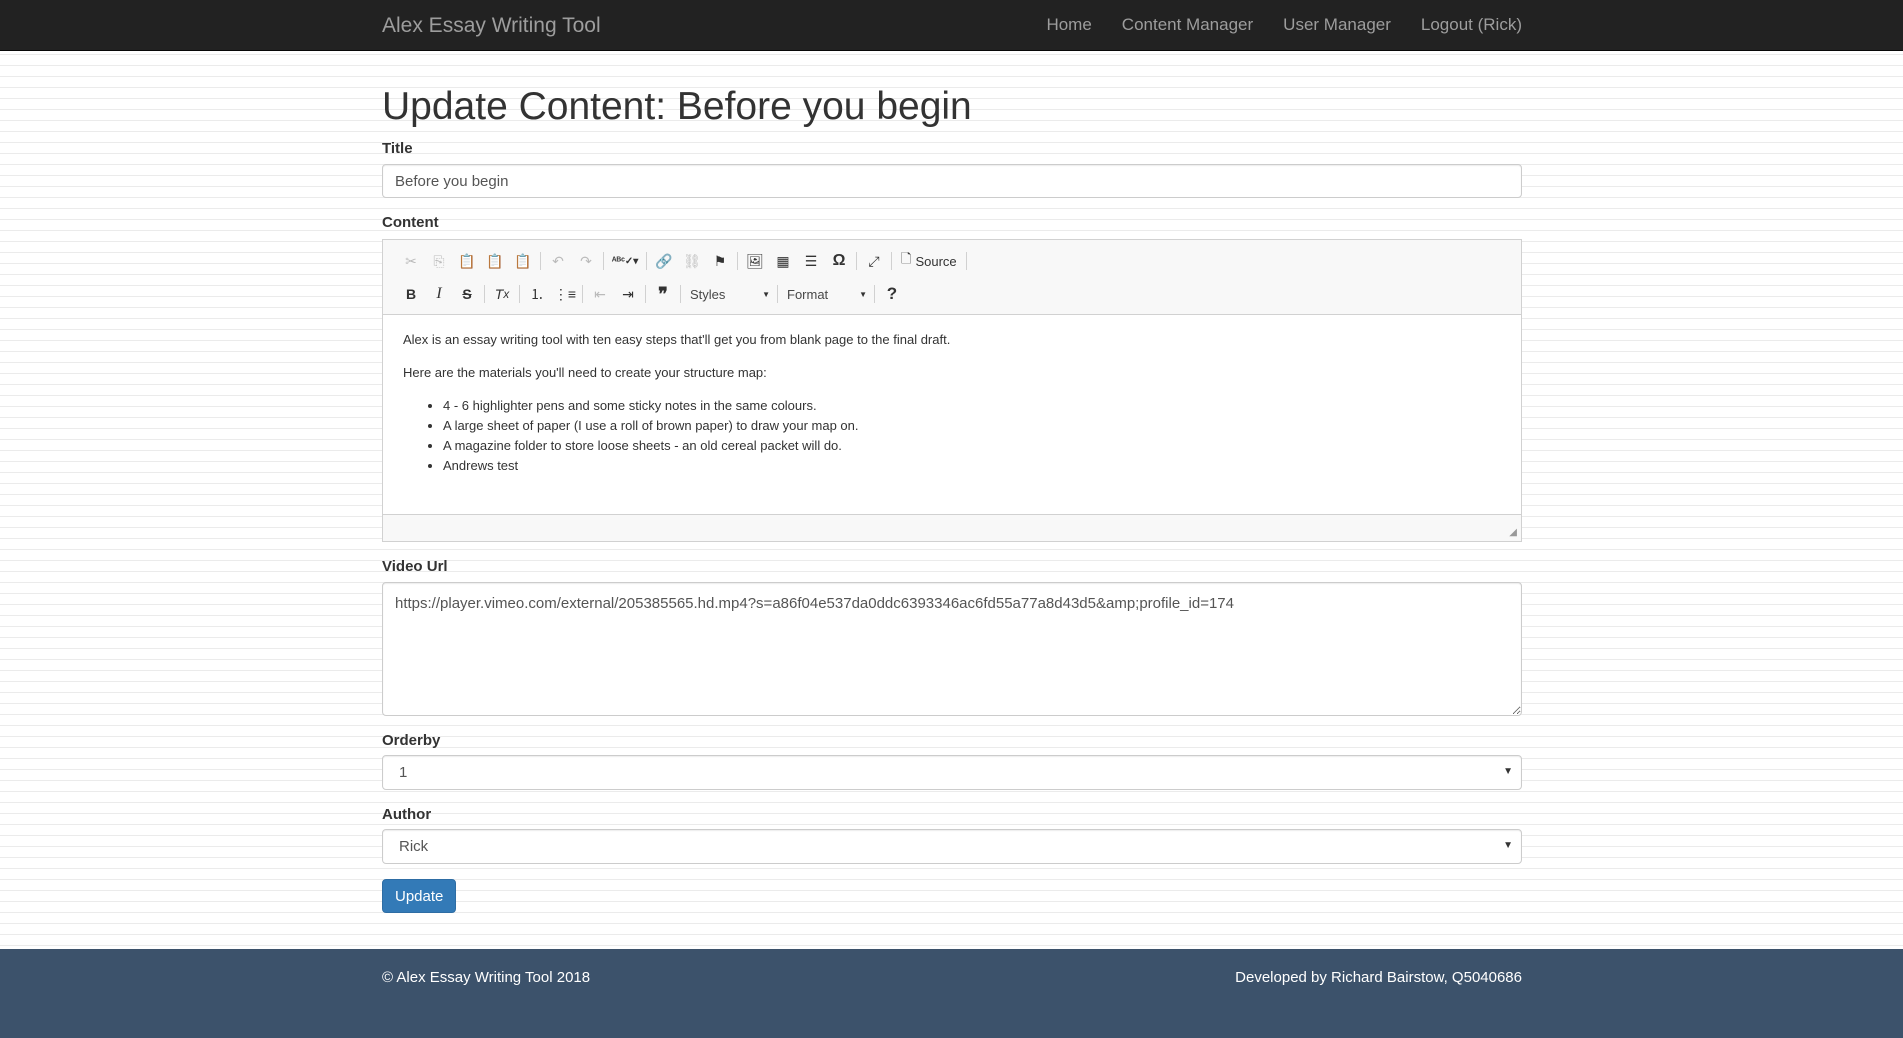  I want to click on orderby-selected-value: 1, so click(403, 772).